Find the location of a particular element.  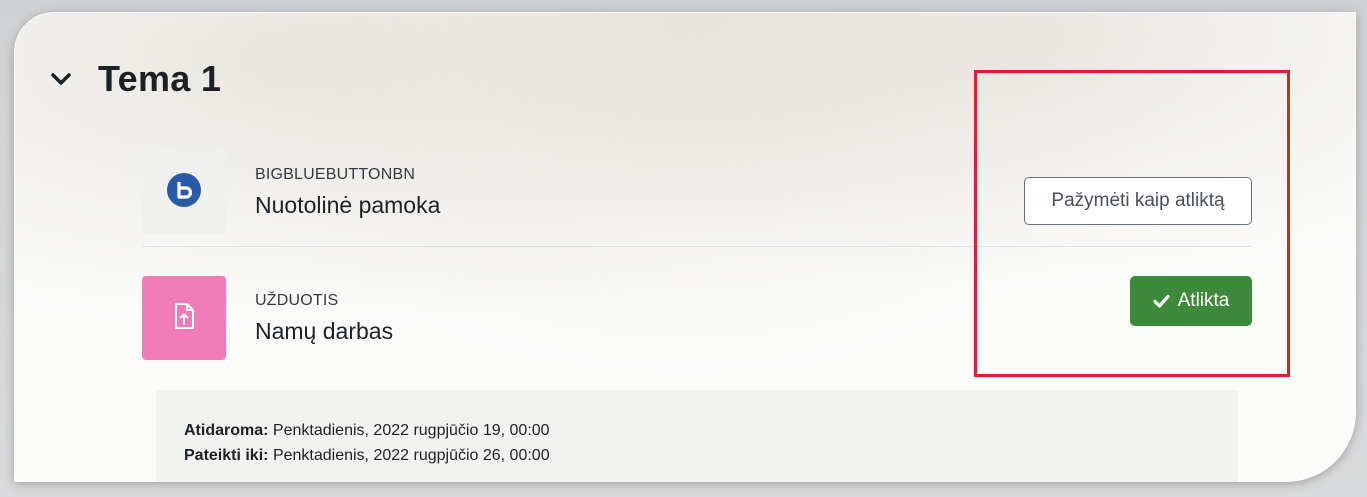

activity-text: BIGBLUEBUTTONBN Nuotolinė pamoka is located at coordinates (347, 192).